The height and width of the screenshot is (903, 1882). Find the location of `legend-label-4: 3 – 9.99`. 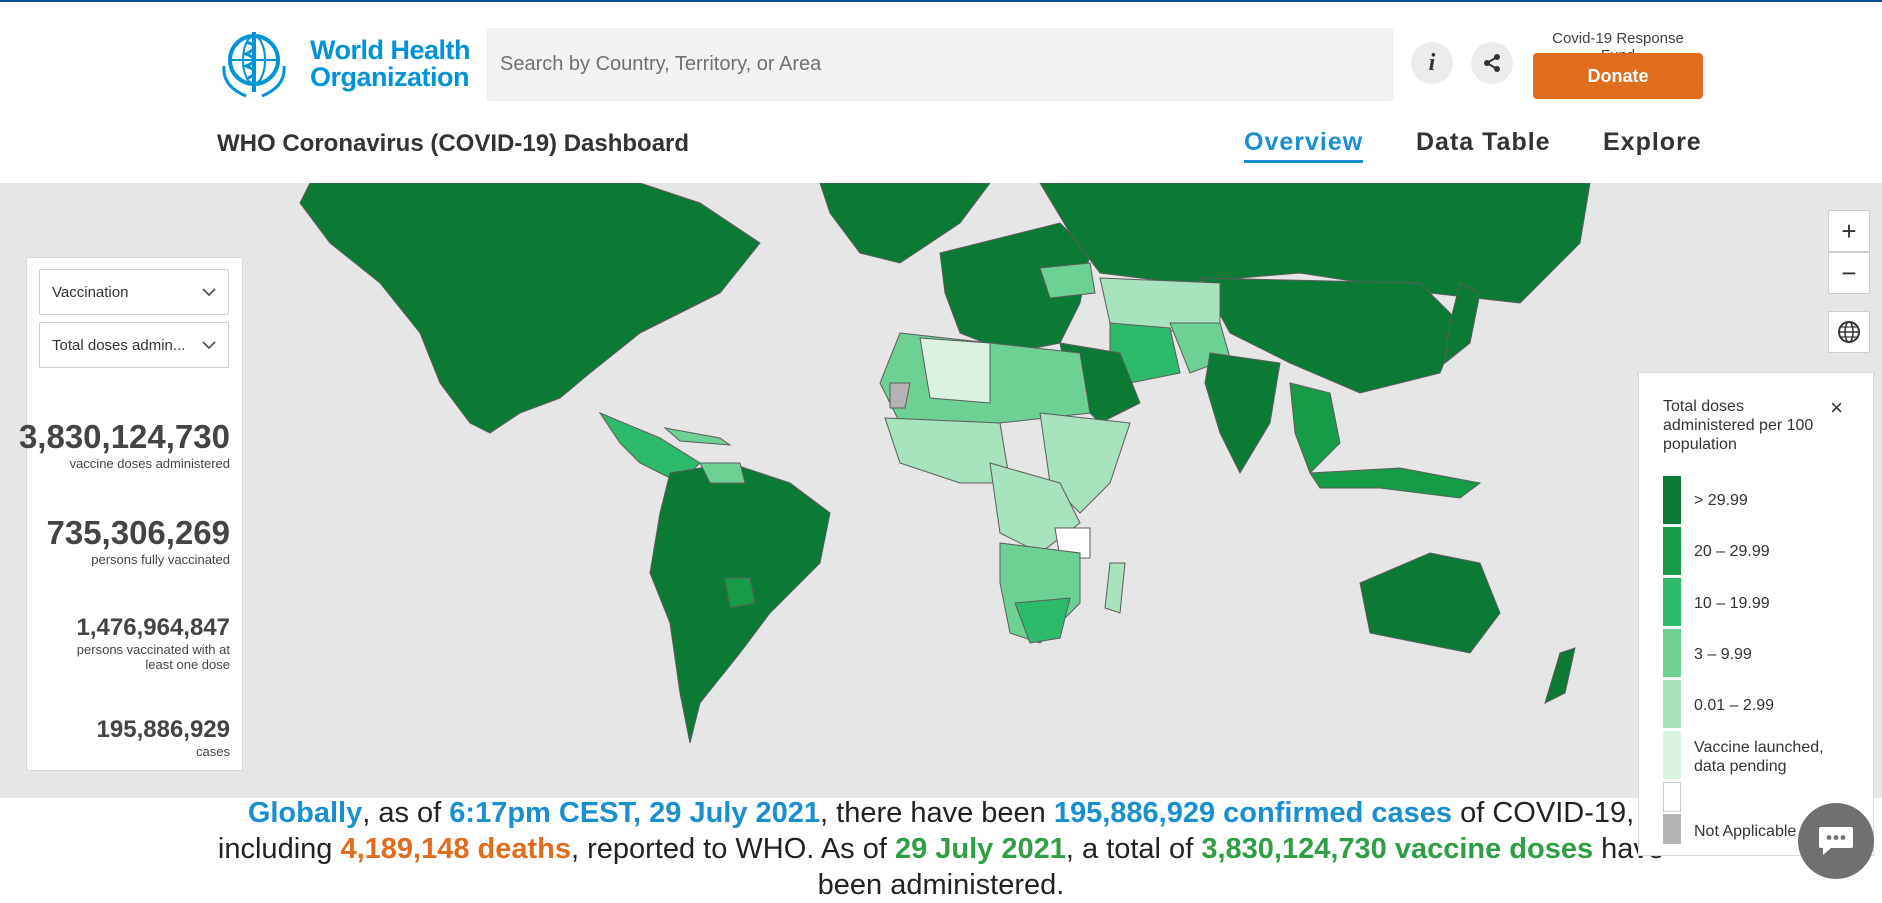

legend-label-4: 3 – 9.99 is located at coordinates (1723, 654).